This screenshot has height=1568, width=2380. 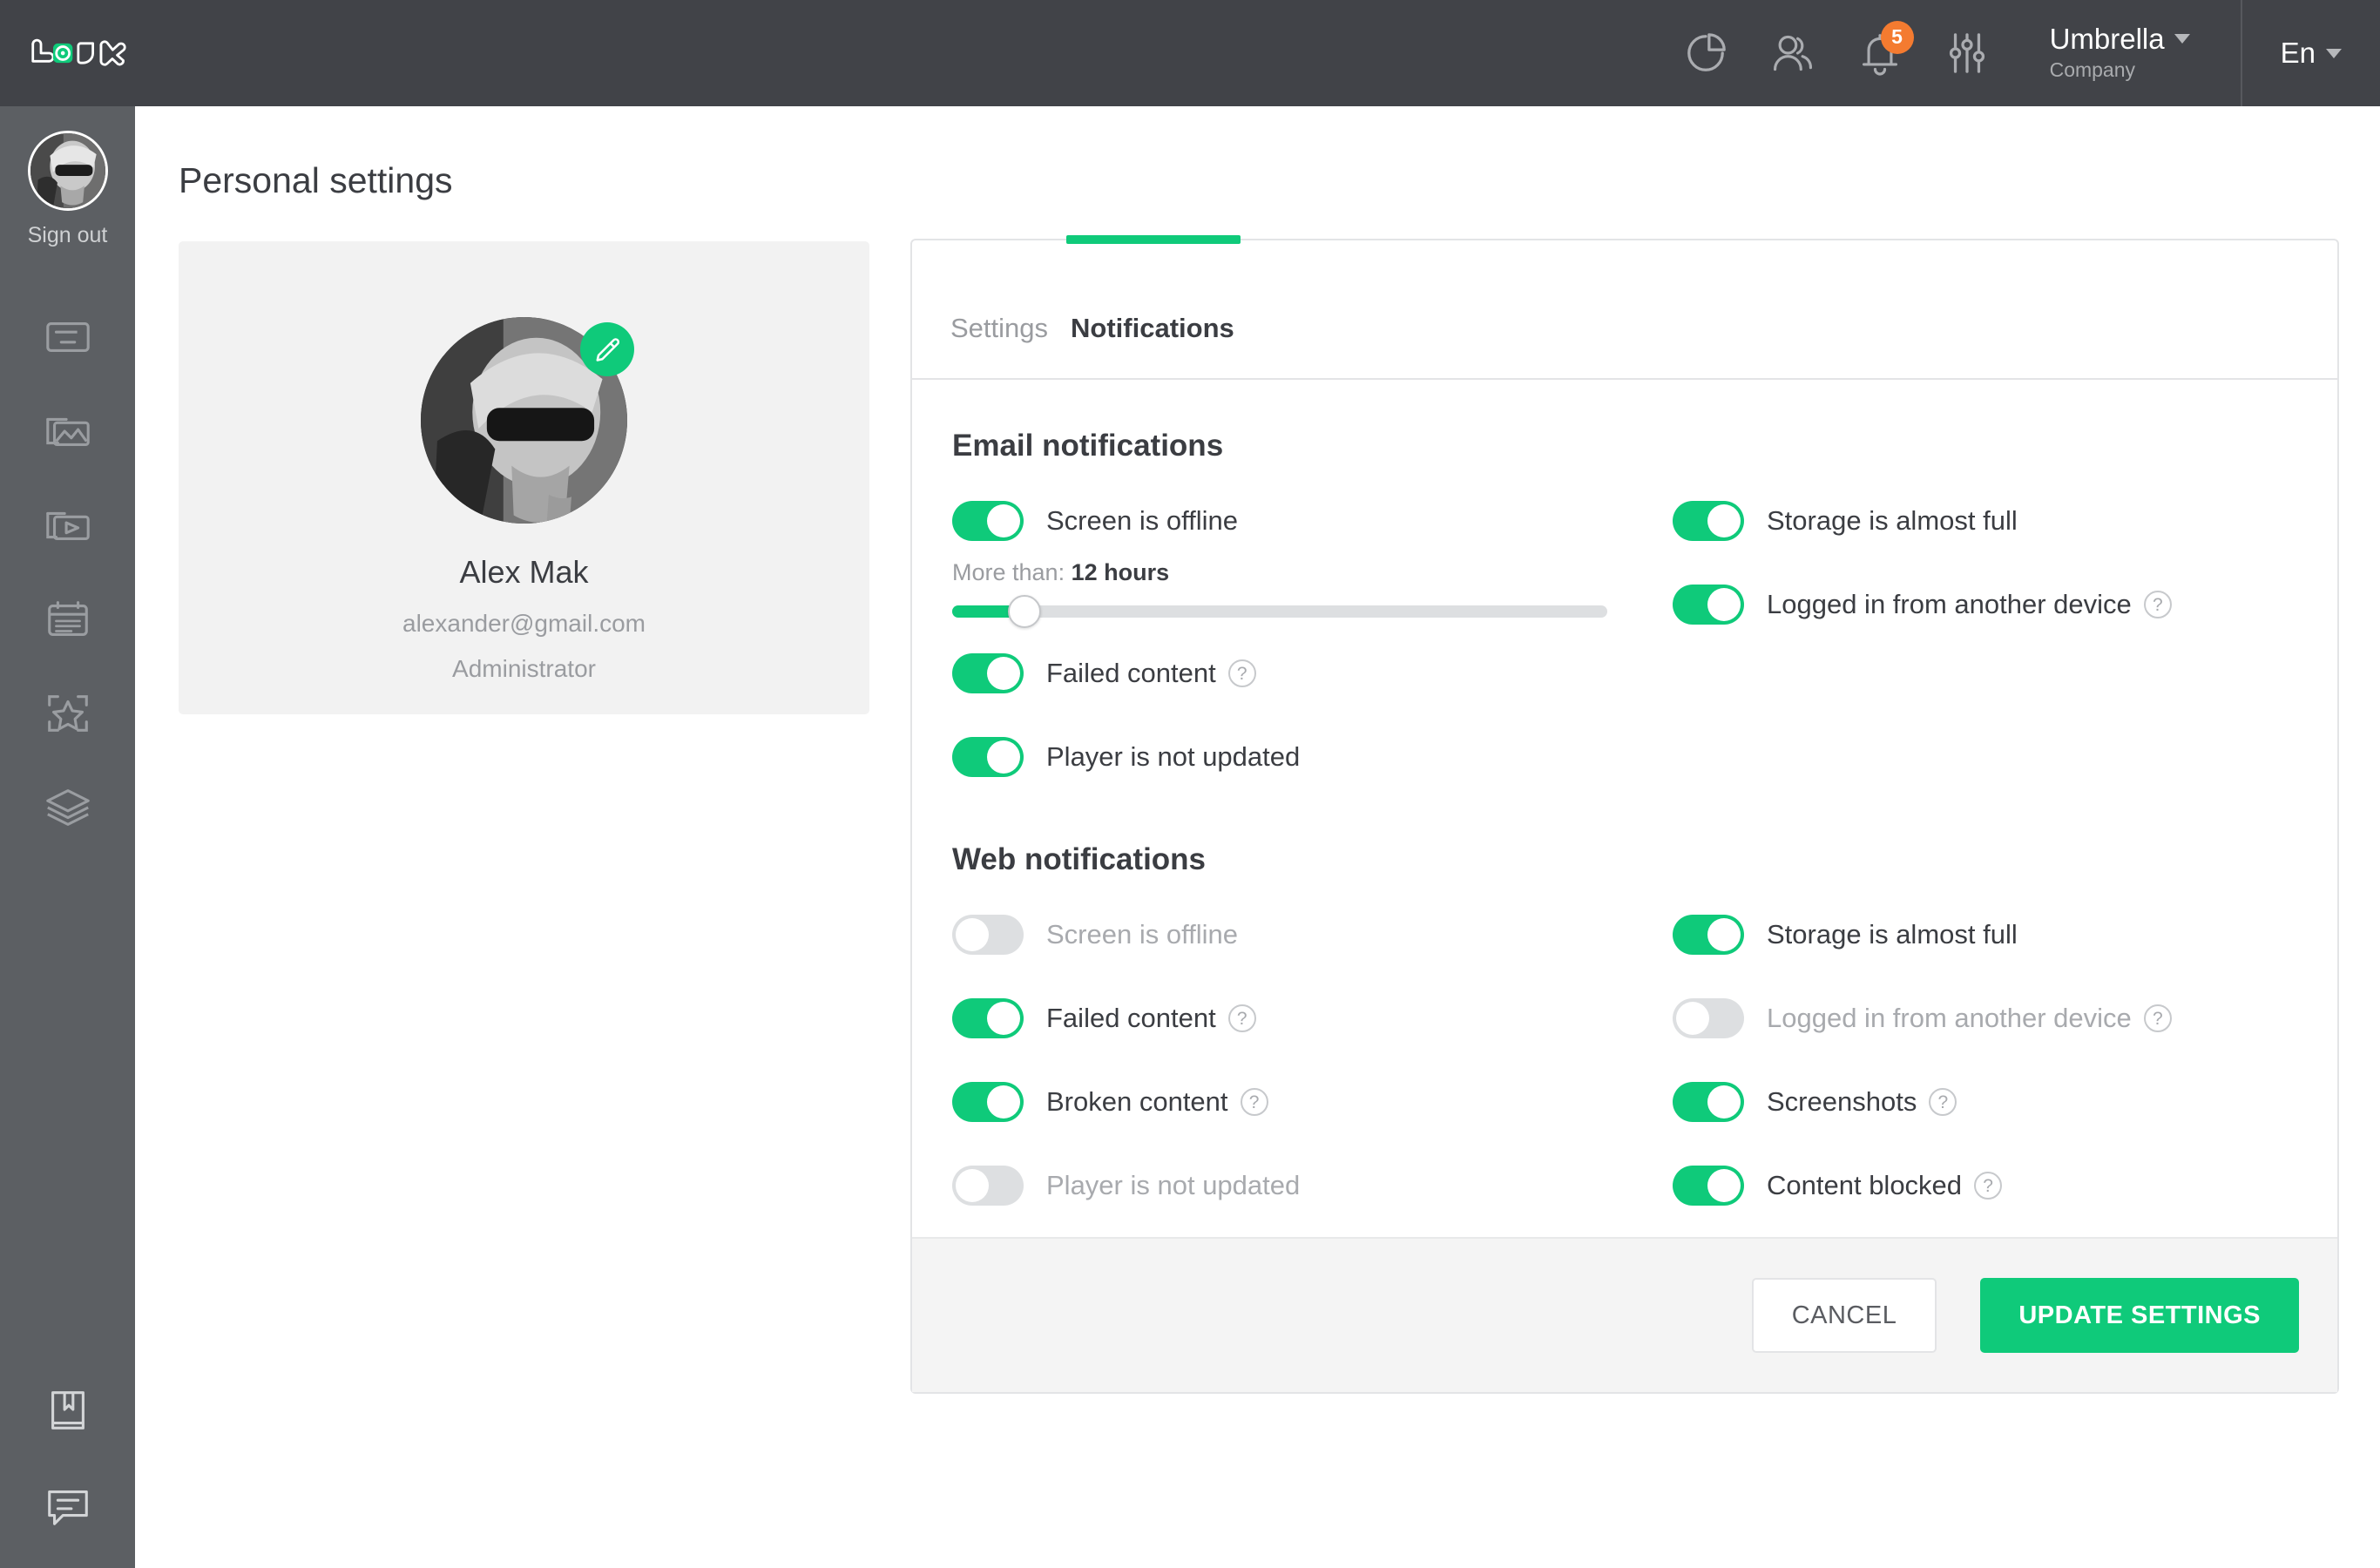 I want to click on app-logo, so click(x=67, y=53).